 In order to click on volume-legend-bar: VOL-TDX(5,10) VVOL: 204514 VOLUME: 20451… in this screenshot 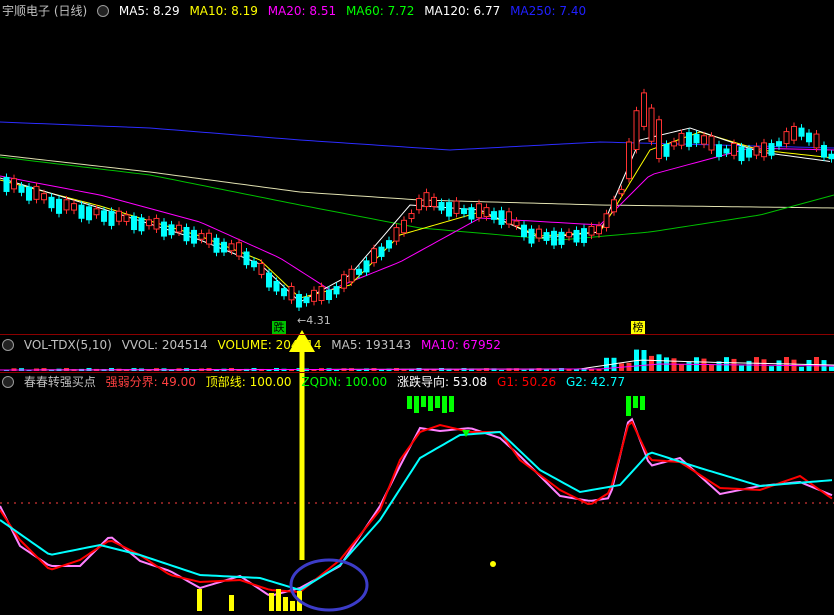, I will do `click(418, 345)`.